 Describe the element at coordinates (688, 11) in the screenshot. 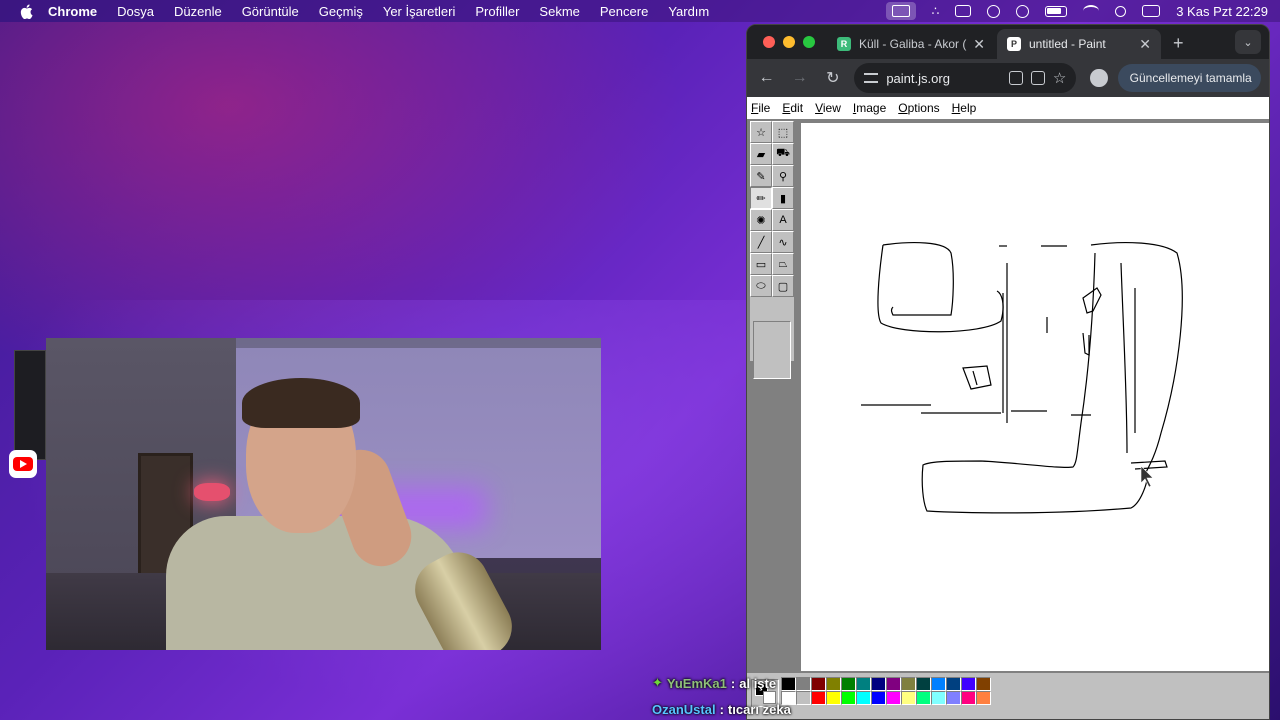

I see `menu-yardim: Yardım` at that location.